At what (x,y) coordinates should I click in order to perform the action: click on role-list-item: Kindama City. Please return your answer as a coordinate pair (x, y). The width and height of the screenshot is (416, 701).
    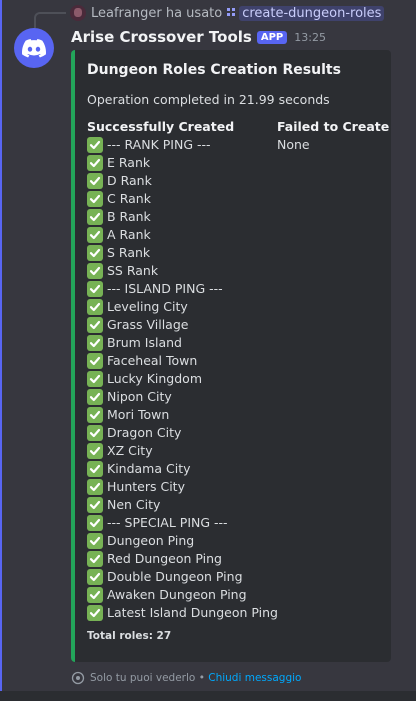
    Looking at the image, I should click on (180, 469).